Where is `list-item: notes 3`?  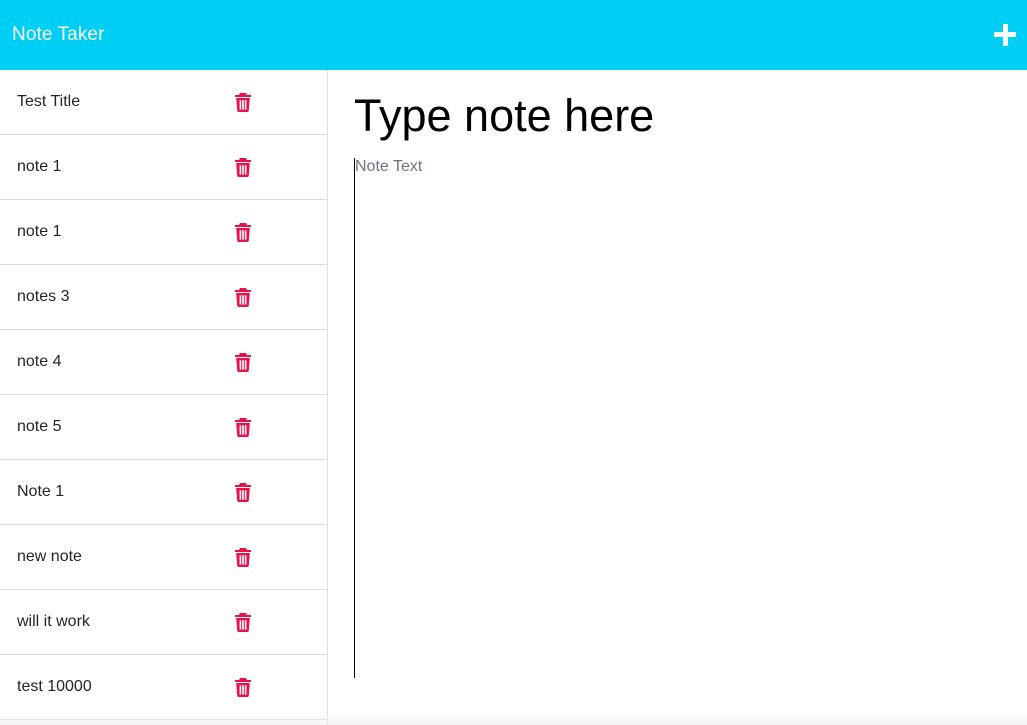
list-item: notes 3 is located at coordinates (163, 297).